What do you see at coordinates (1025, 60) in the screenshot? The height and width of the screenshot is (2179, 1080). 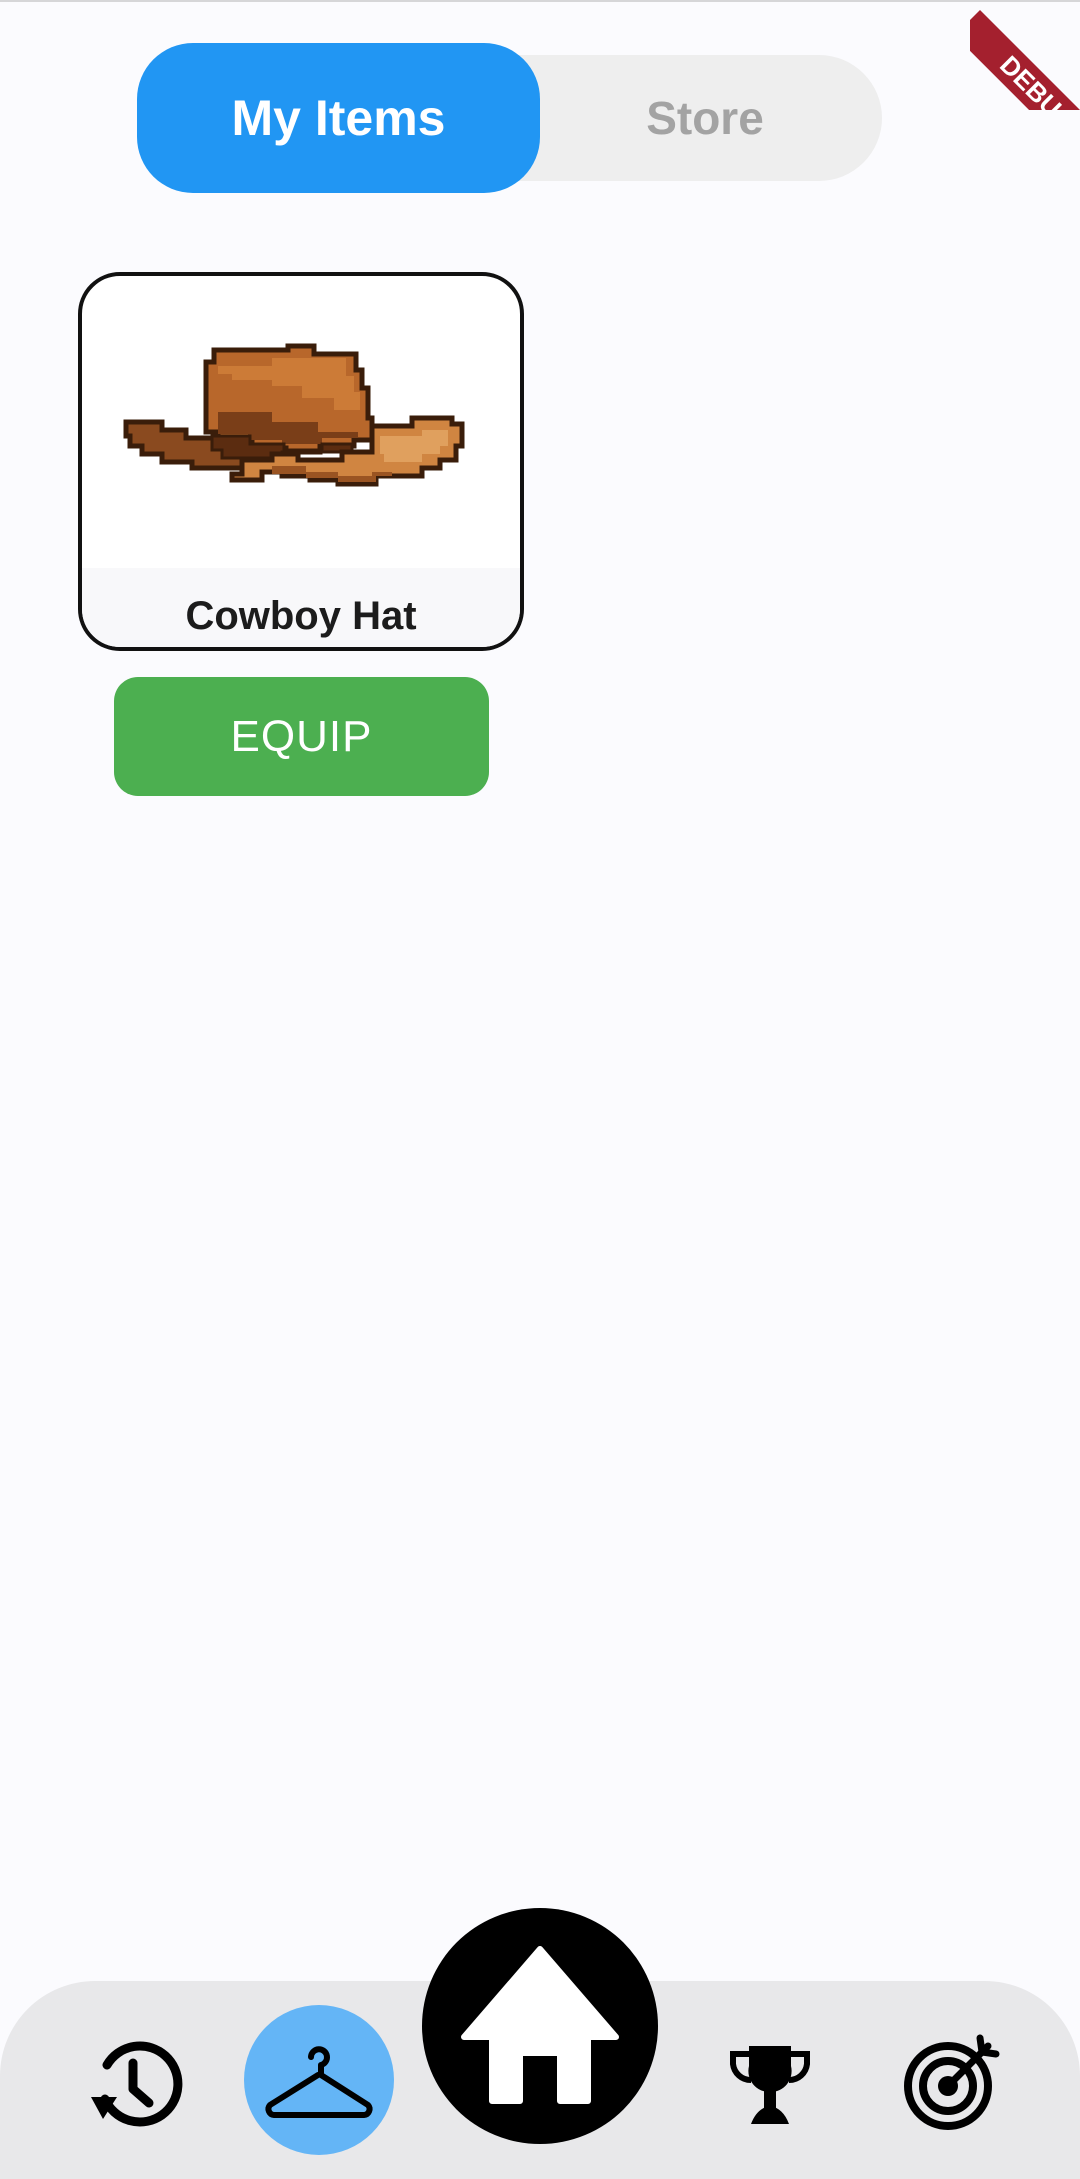 I see `debug-label: DEBUG` at bounding box center [1025, 60].